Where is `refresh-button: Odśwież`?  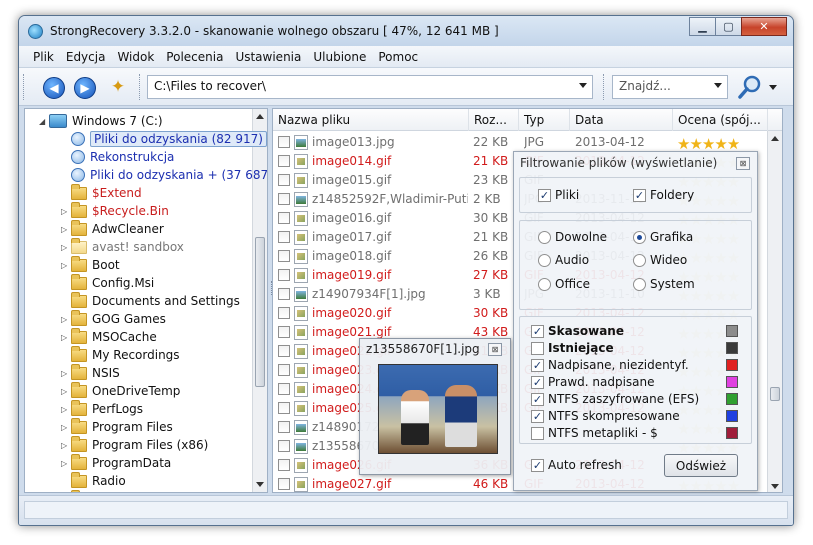
refresh-button: Odśwież is located at coordinates (701, 465).